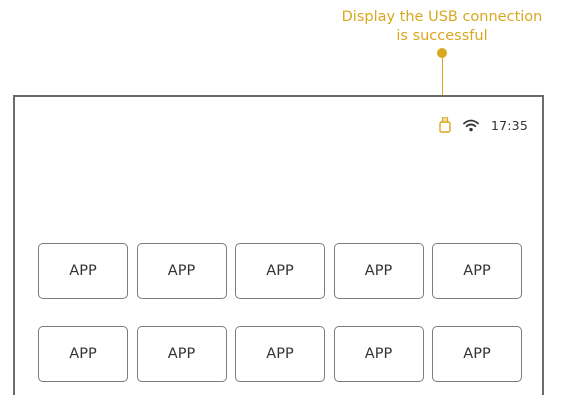  Describe the element at coordinates (442, 27) in the screenshot. I see `usb-callout: Display the USB connection is successful` at that location.